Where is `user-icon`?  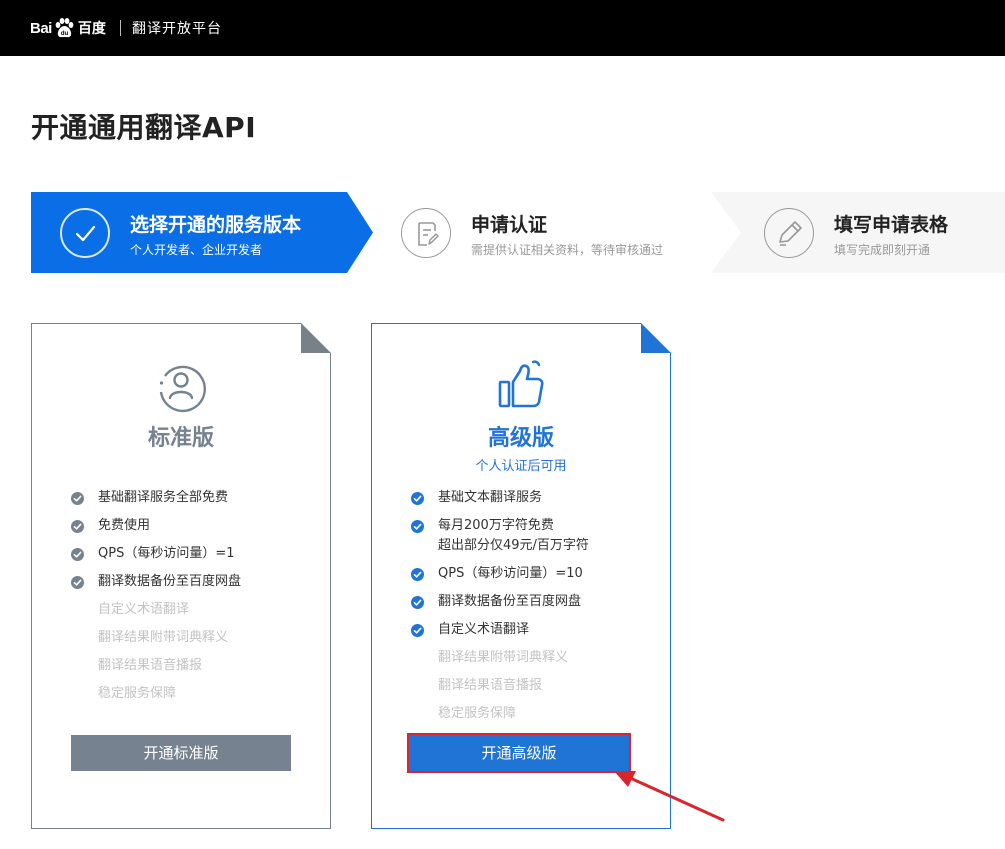
user-icon is located at coordinates (182, 389).